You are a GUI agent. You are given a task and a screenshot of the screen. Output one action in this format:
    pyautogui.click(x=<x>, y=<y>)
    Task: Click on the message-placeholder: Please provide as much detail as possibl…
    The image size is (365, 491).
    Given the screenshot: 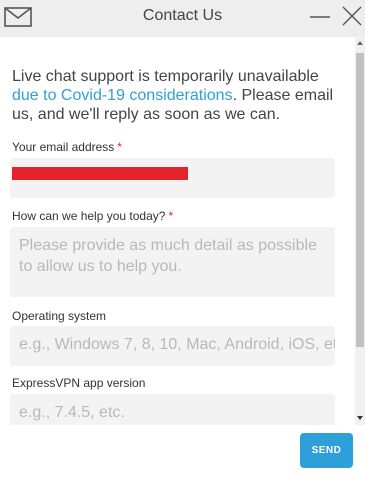 What is the action you would take?
    pyautogui.click(x=168, y=256)
    